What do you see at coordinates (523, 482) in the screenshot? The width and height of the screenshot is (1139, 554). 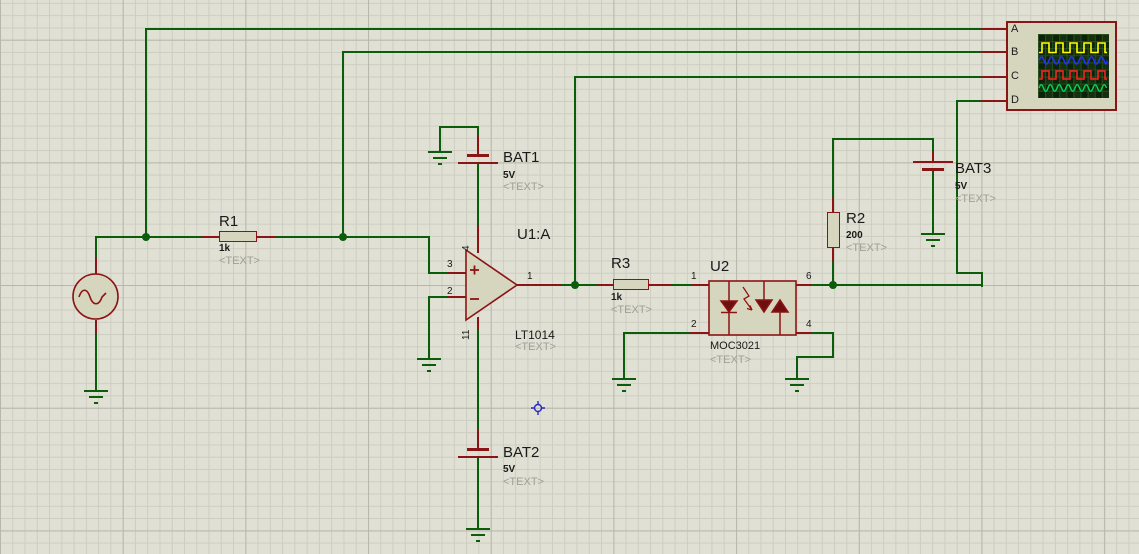 I see `bat2-text-placeholder: <TEXT>` at bounding box center [523, 482].